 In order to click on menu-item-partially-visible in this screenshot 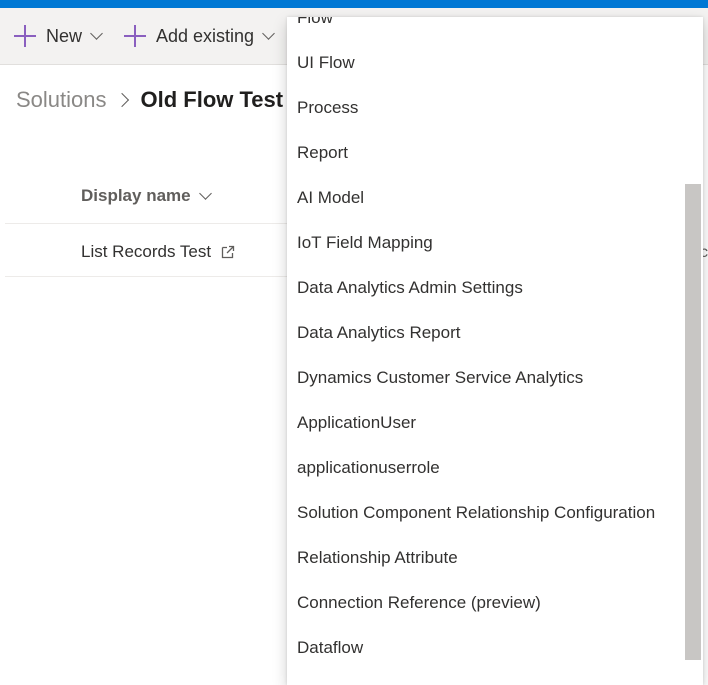, I will do `click(485, 677)`.